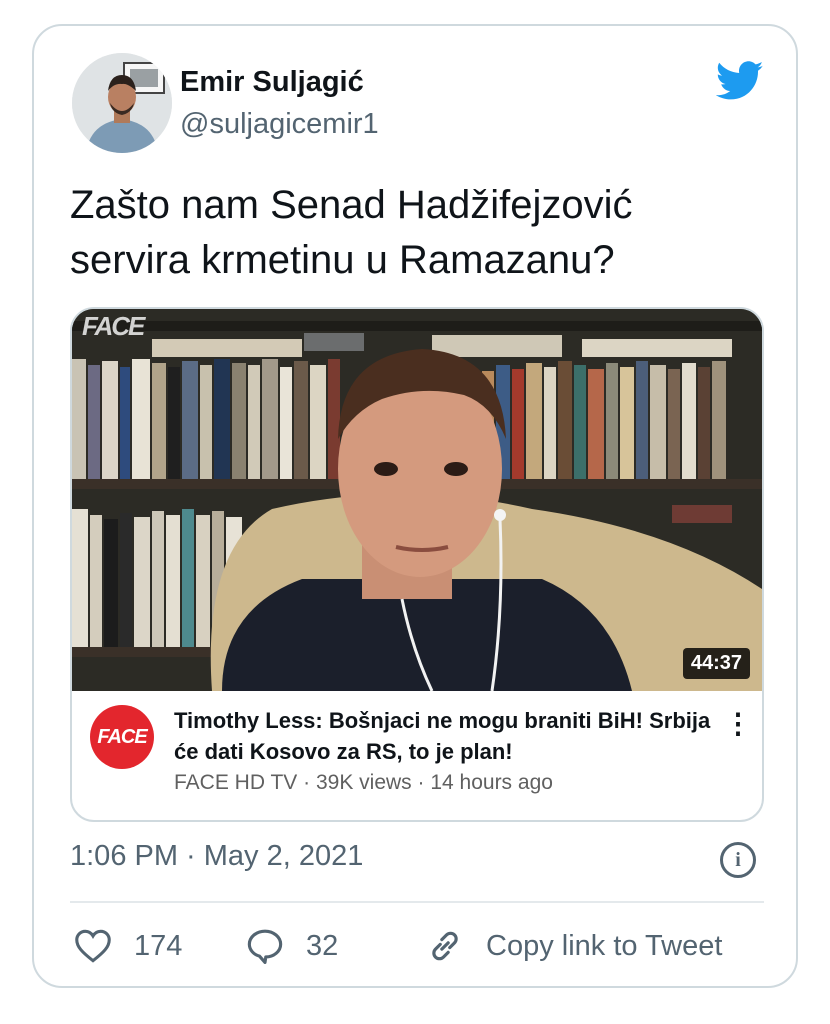  Describe the element at coordinates (322, 945) in the screenshot. I see `reply-count: 32` at that location.